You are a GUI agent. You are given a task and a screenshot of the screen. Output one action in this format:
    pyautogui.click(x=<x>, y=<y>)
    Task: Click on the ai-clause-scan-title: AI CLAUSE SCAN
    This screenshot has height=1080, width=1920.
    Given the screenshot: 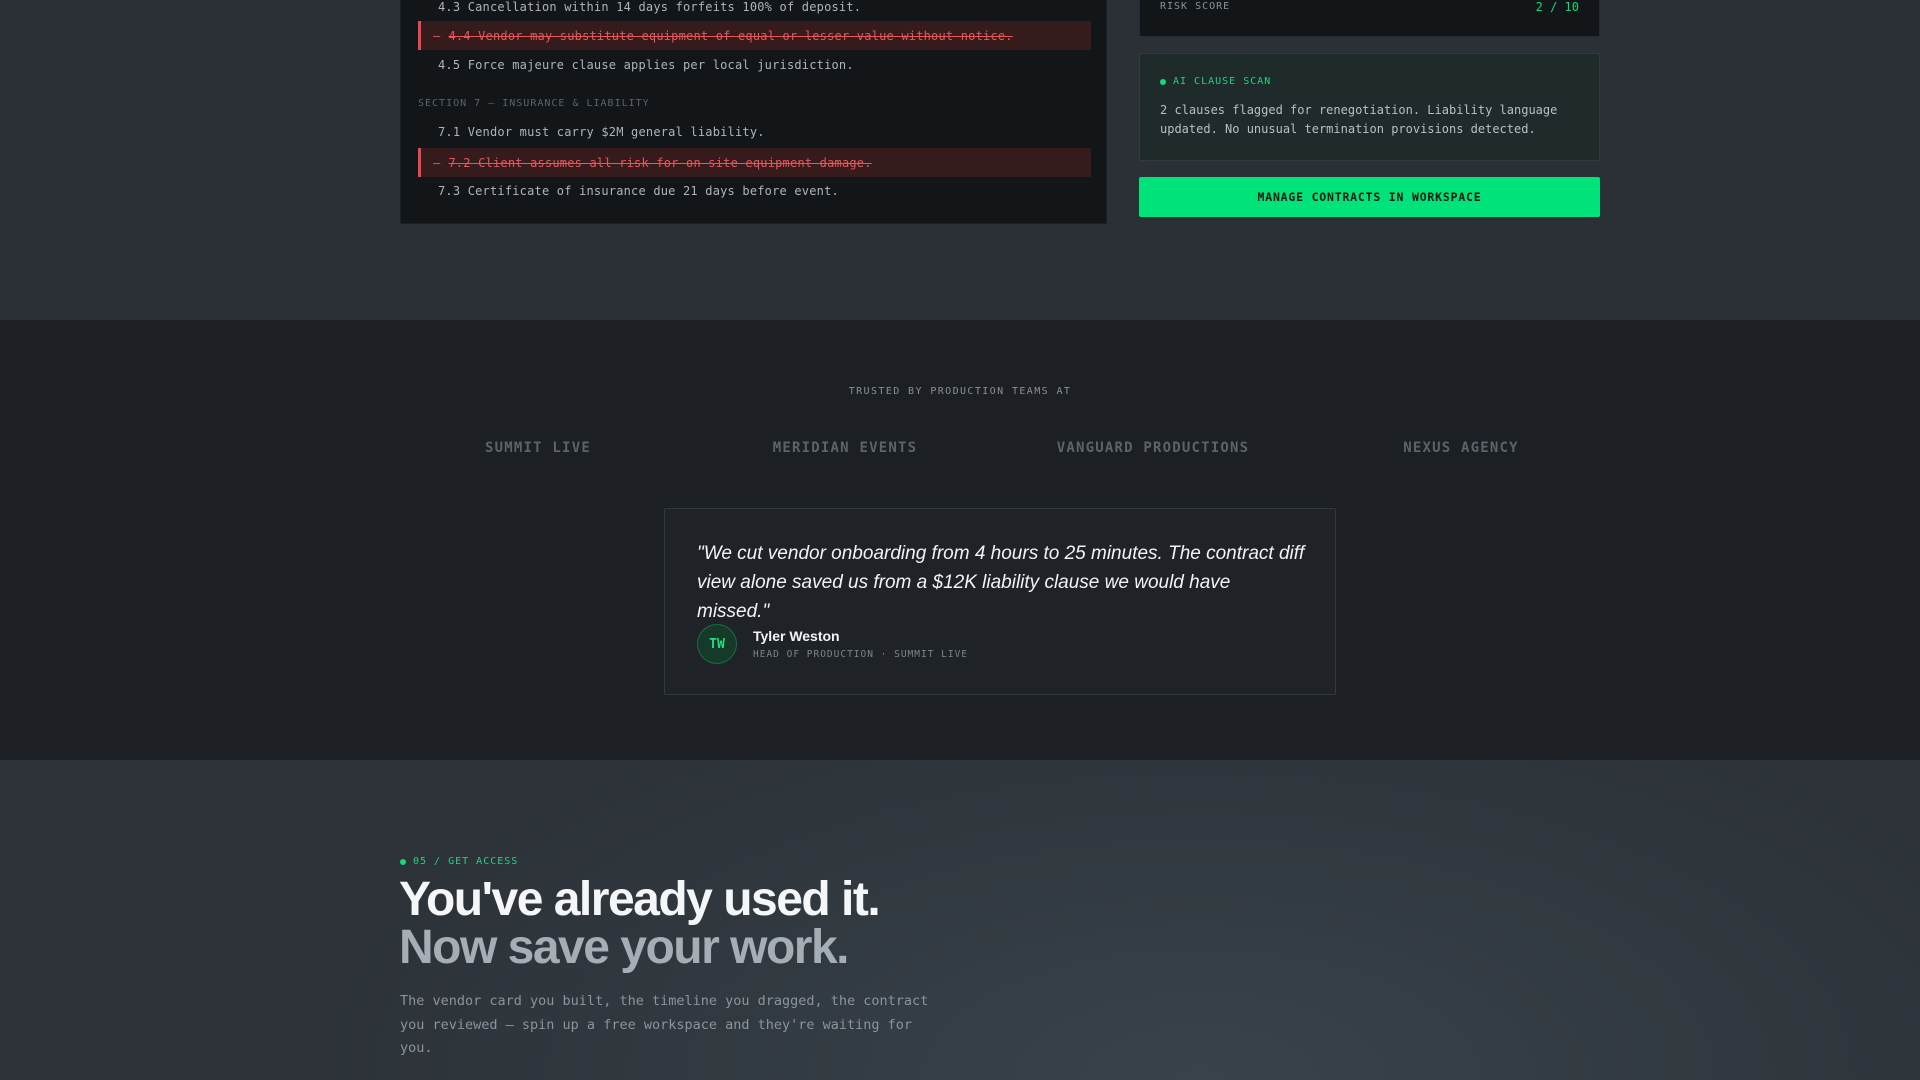 What is the action you would take?
    pyautogui.click(x=1215, y=81)
    